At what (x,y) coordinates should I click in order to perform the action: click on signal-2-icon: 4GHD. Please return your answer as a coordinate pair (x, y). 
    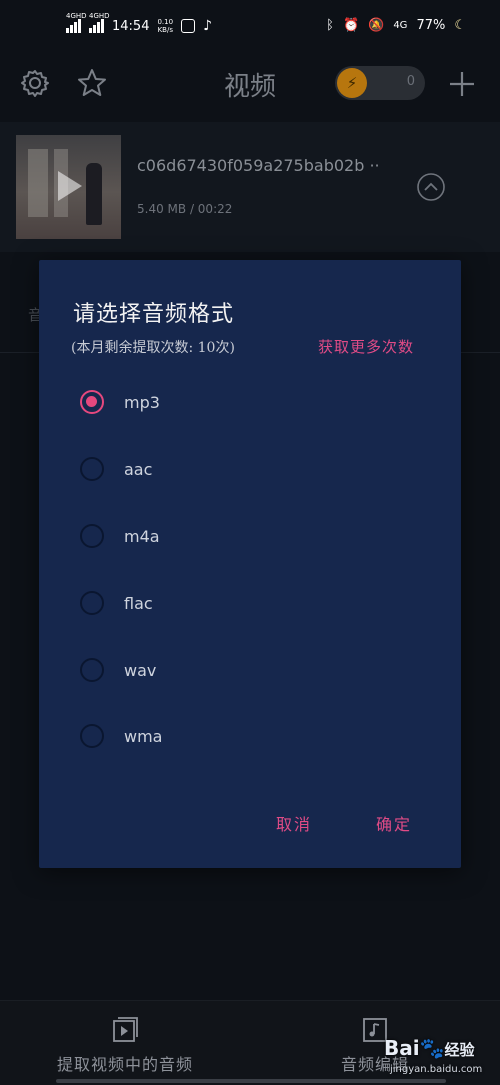
    Looking at the image, I should click on (99, 22).